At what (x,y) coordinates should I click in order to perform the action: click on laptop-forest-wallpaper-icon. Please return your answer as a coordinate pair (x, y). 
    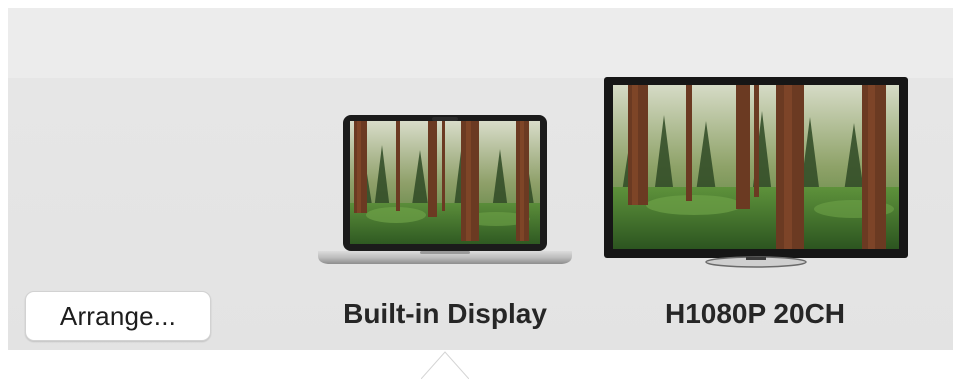
    Looking at the image, I should click on (445, 189).